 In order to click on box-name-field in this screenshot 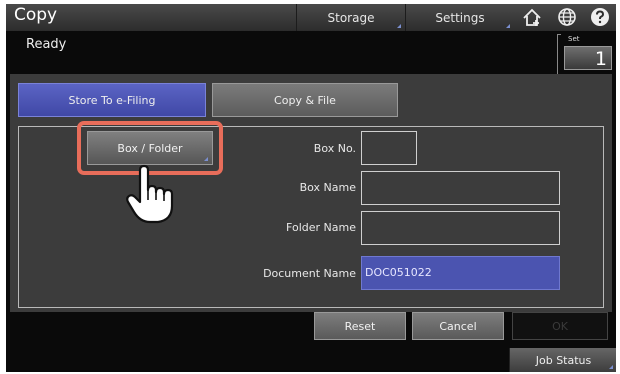, I will do `click(460, 188)`.